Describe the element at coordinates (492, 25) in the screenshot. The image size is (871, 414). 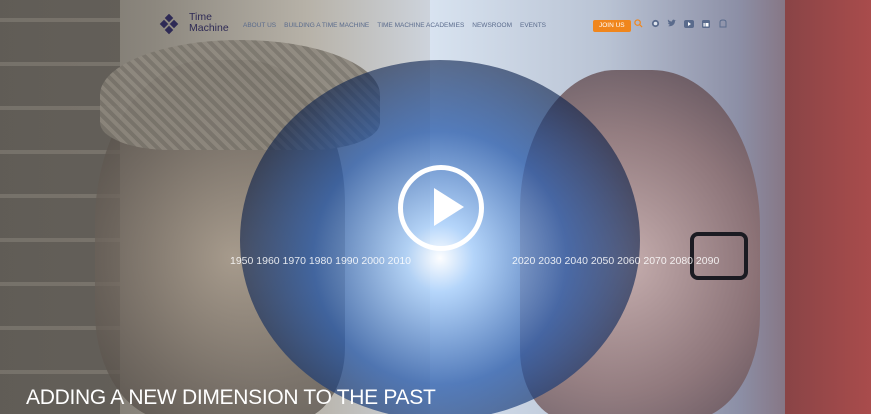
I see `nav-newsroom: NEWSROOM` at that location.